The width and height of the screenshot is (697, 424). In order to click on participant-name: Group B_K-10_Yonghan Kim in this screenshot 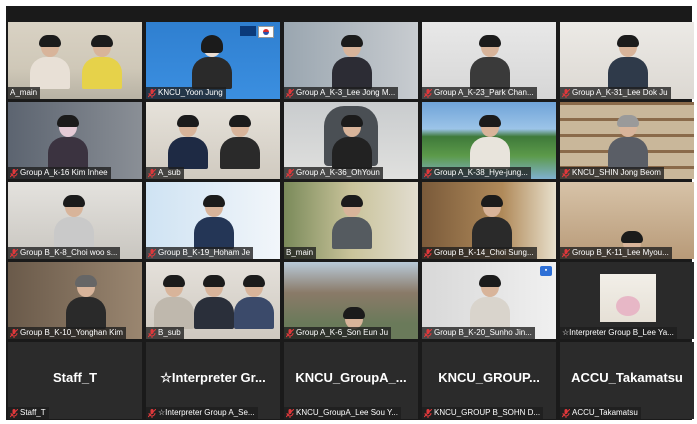, I will do `click(71, 332)`.